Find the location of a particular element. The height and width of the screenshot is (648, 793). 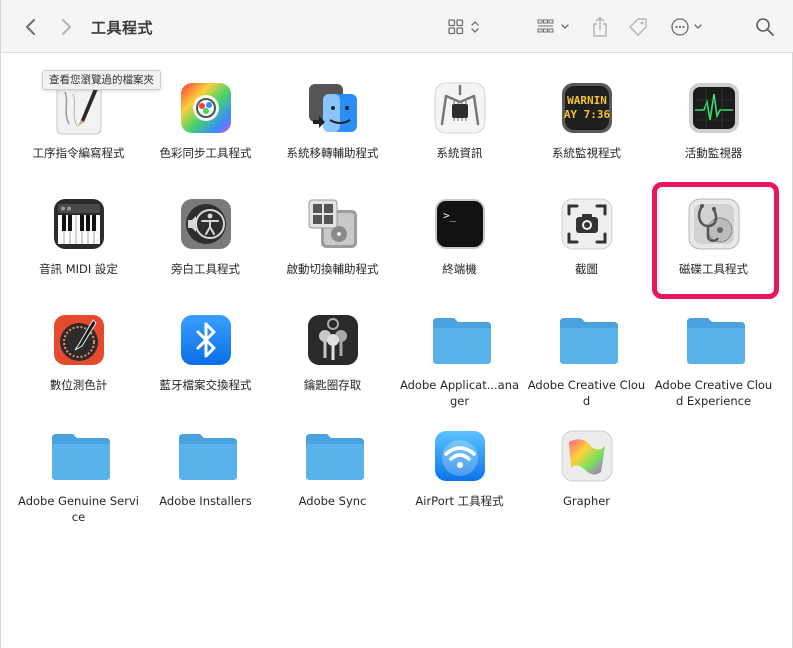

app-item-keychain-access: 鑰匙圈存取 is located at coordinates (332, 368).